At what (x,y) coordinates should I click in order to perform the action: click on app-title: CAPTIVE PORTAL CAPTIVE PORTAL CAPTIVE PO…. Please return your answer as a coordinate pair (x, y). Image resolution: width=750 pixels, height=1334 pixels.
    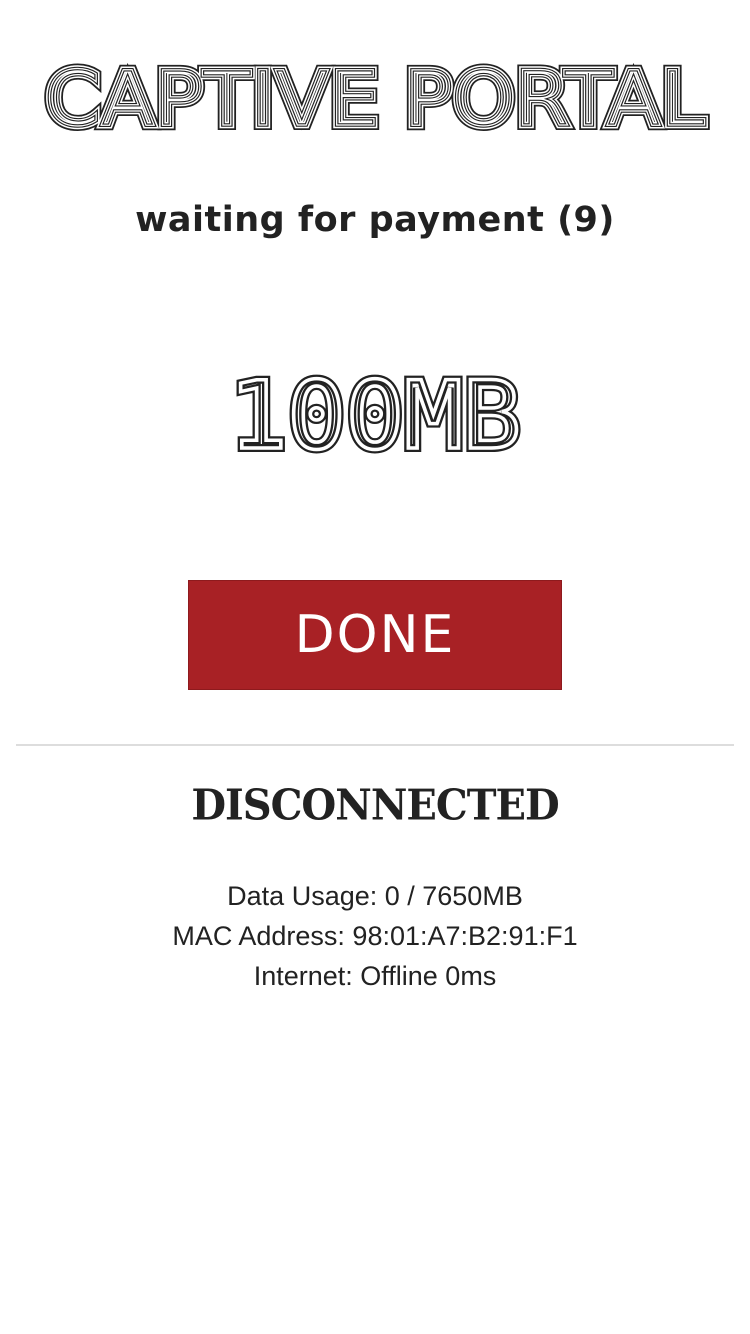
    Looking at the image, I should click on (375, 97).